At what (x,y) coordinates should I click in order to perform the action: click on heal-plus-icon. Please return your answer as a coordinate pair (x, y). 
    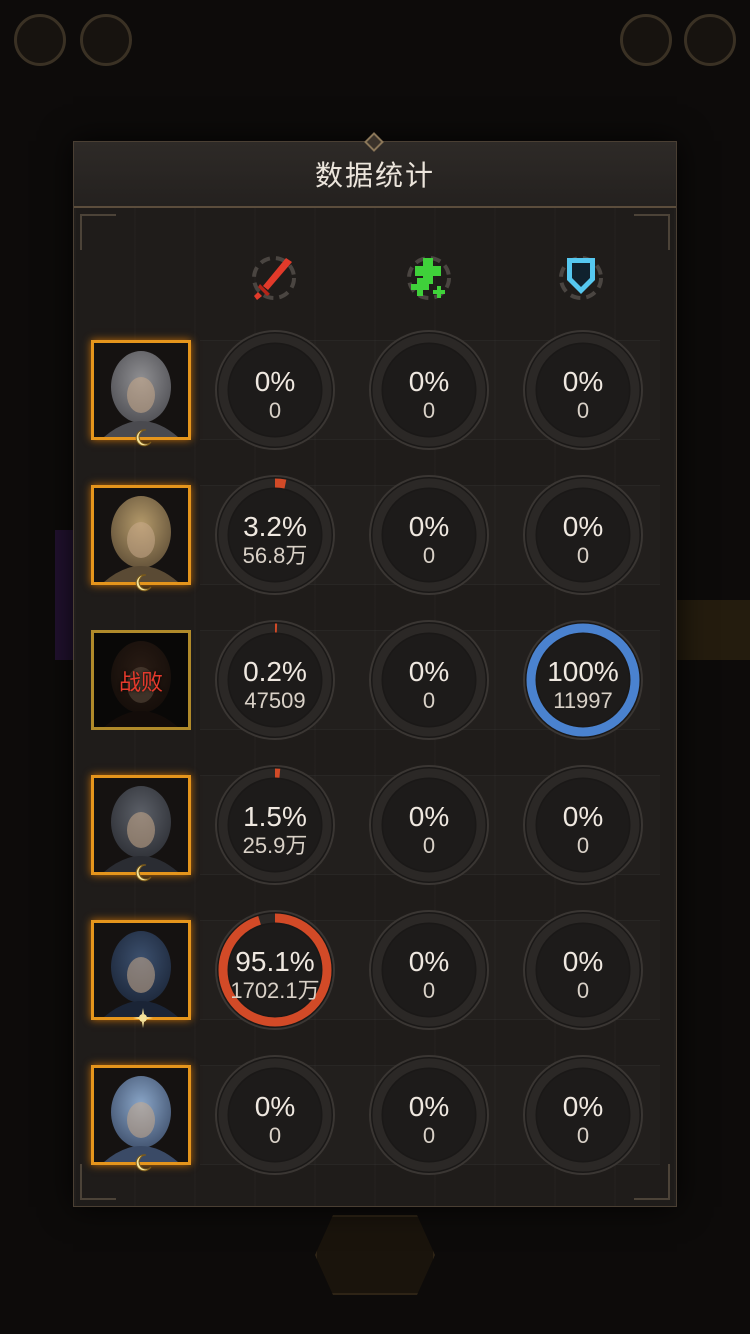
    Looking at the image, I should click on (429, 278).